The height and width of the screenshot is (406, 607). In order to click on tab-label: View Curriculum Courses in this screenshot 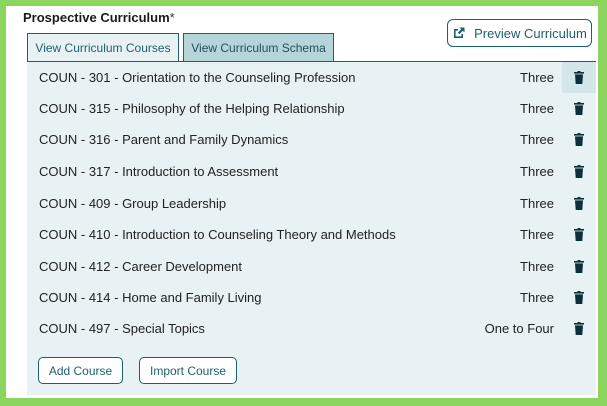, I will do `click(103, 48)`.